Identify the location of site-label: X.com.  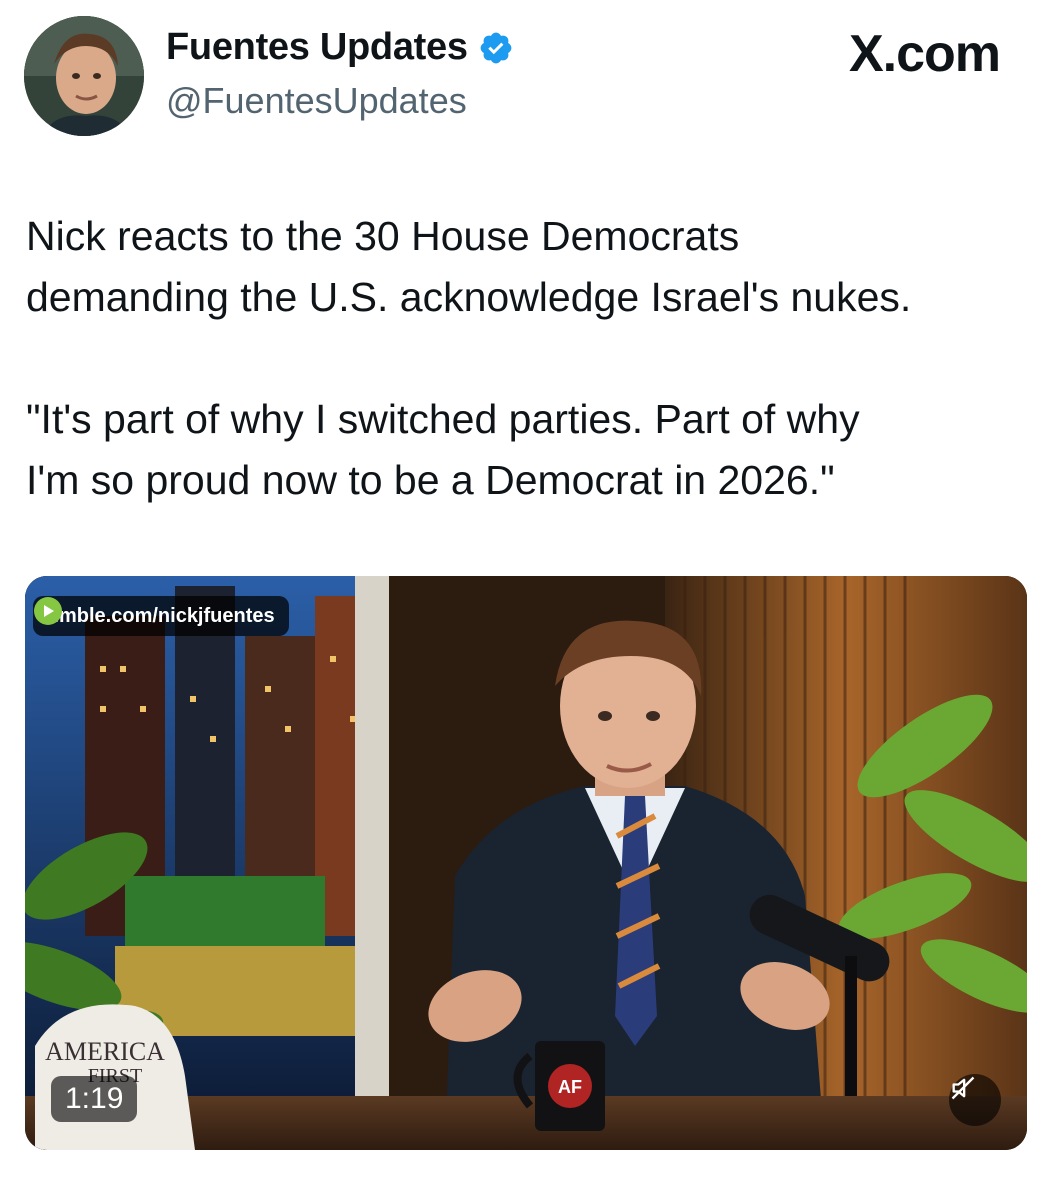
(924, 54).